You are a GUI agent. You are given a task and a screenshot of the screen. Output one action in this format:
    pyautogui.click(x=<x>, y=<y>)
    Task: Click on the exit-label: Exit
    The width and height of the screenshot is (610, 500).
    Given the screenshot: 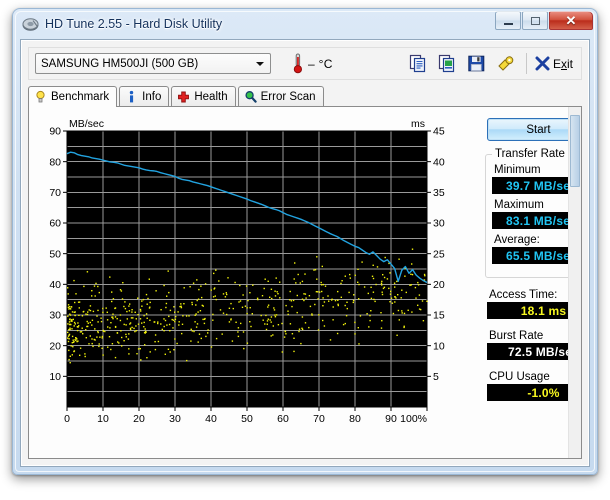 What is the action you would take?
    pyautogui.click(x=562, y=63)
    